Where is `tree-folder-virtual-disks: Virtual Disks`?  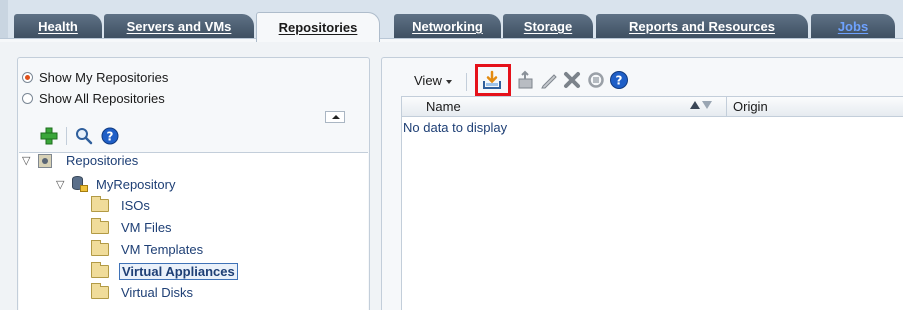
tree-folder-virtual-disks: Virtual Disks is located at coordinates (142, 291).